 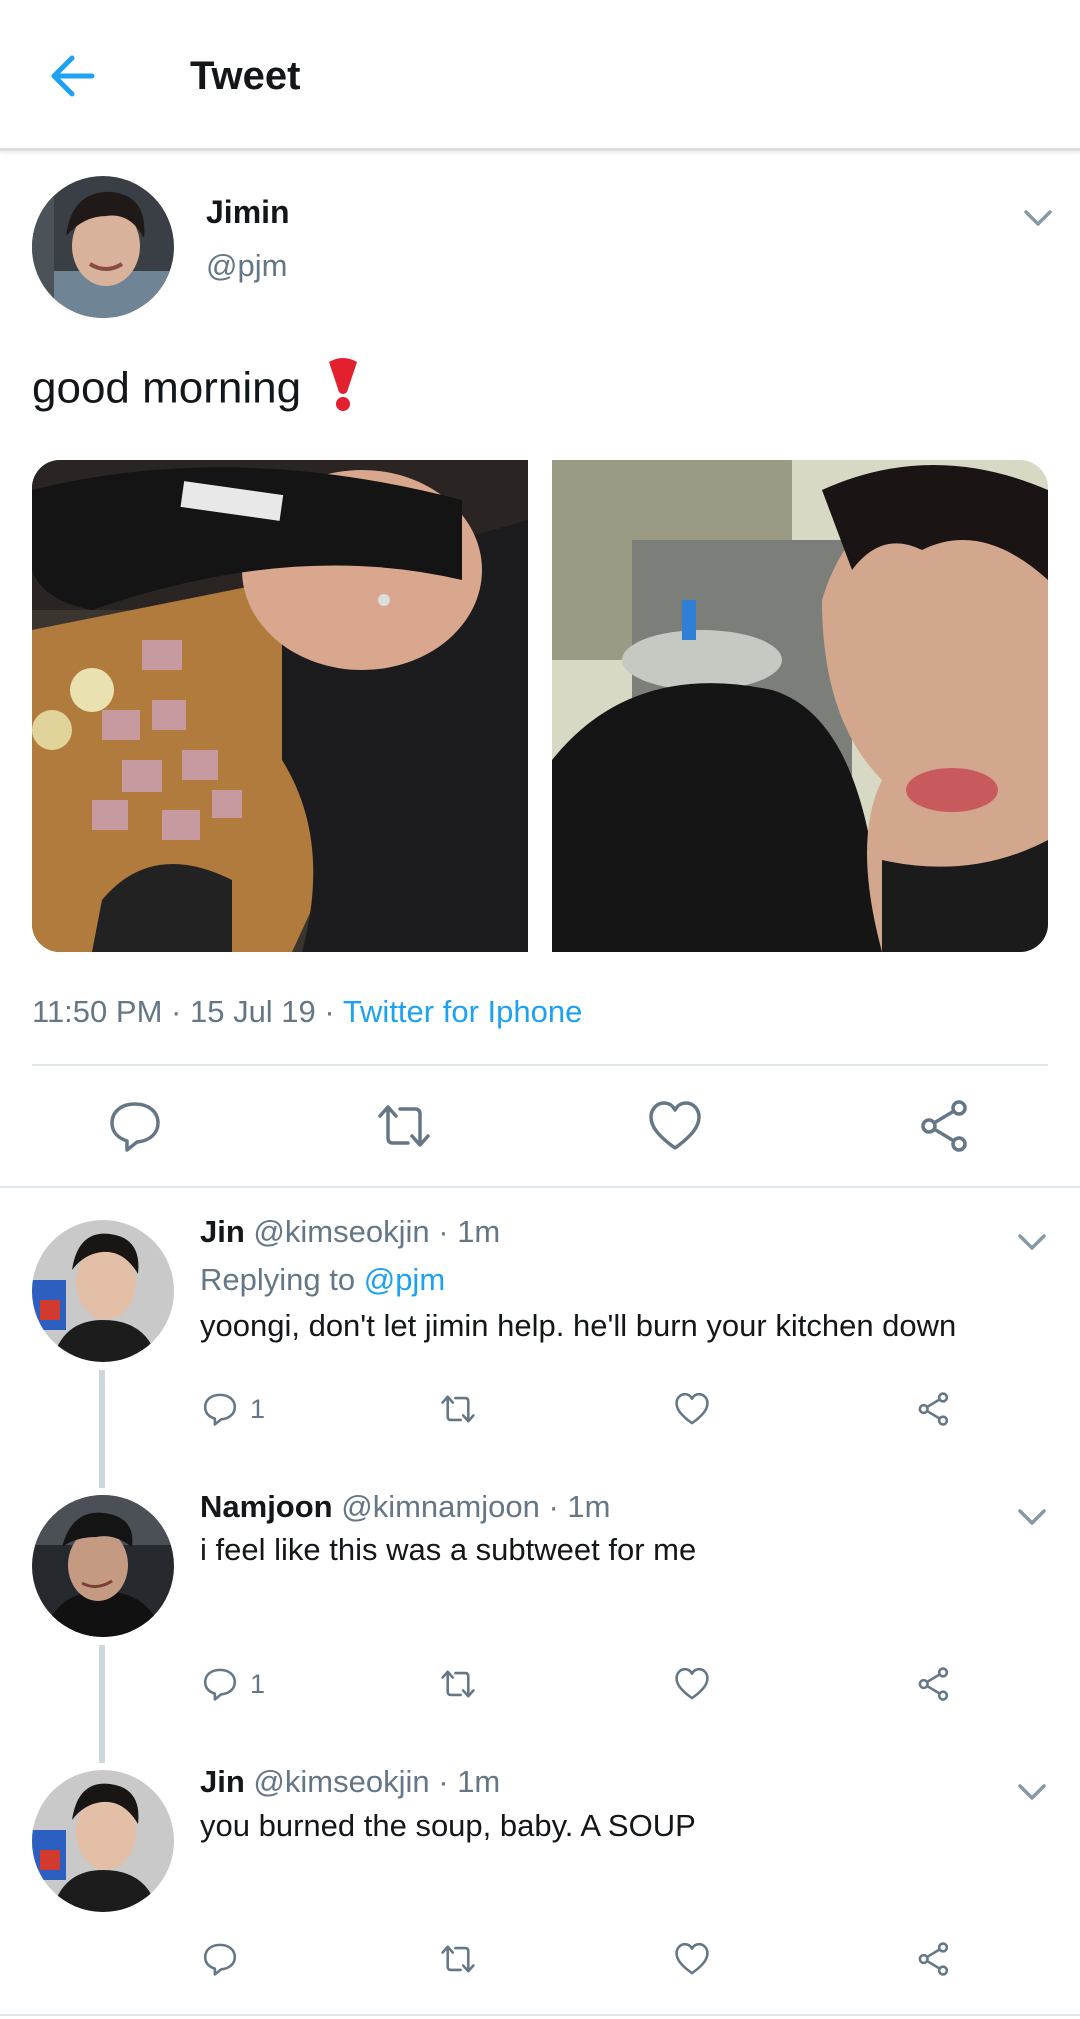 What do you see at coordinates (245, 76) in the screenshot?
I see `page-title: Tweet` at bounding box center [245, 76].